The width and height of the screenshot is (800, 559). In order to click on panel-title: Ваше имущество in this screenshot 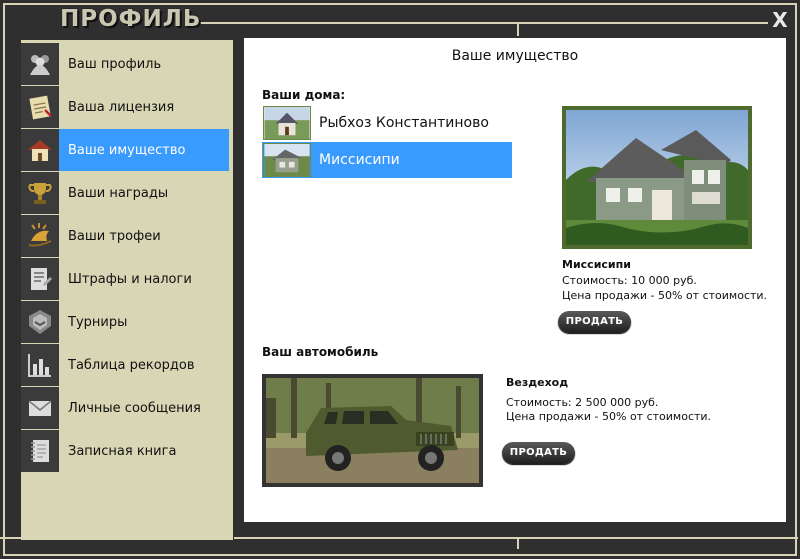, I will do `click(515, 56)`.